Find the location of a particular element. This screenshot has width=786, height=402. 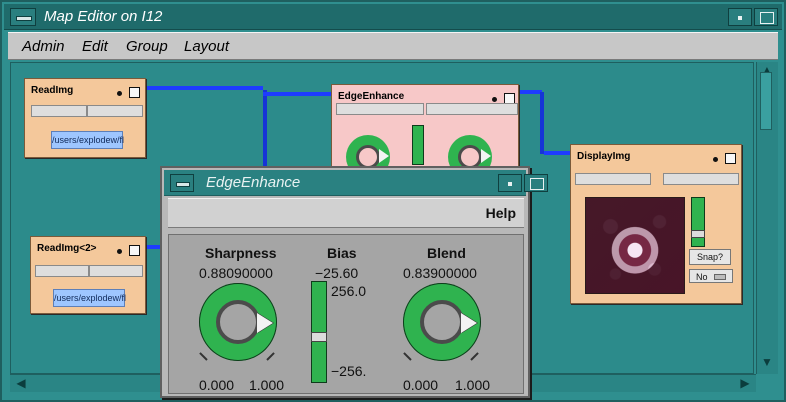

window-title: Map Editor on I12 is located at coordinates (103, 16).